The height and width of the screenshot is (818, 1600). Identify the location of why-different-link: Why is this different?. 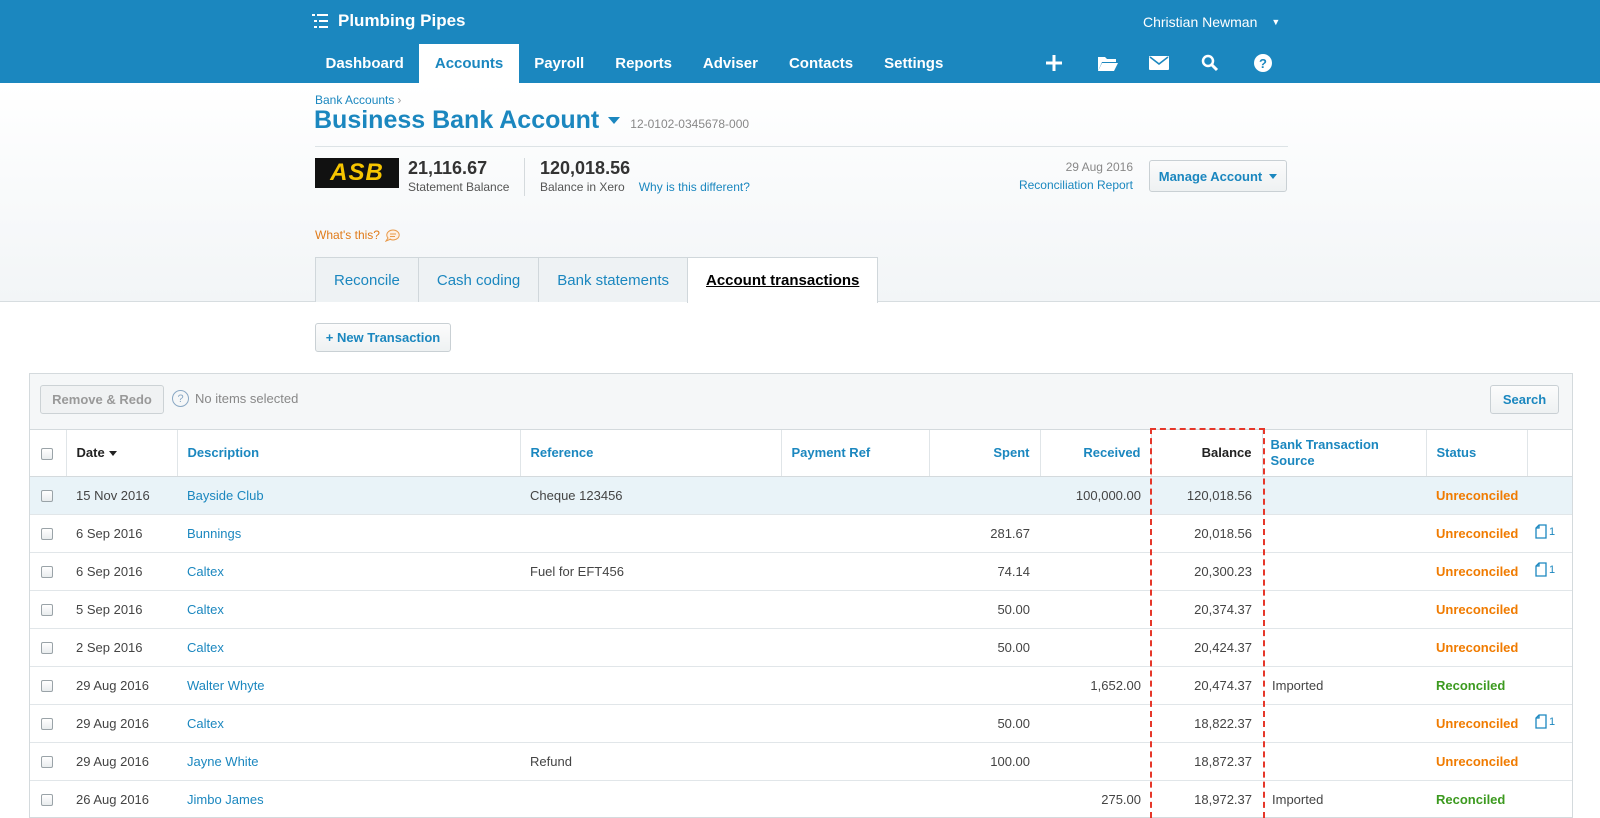
(694, 187).